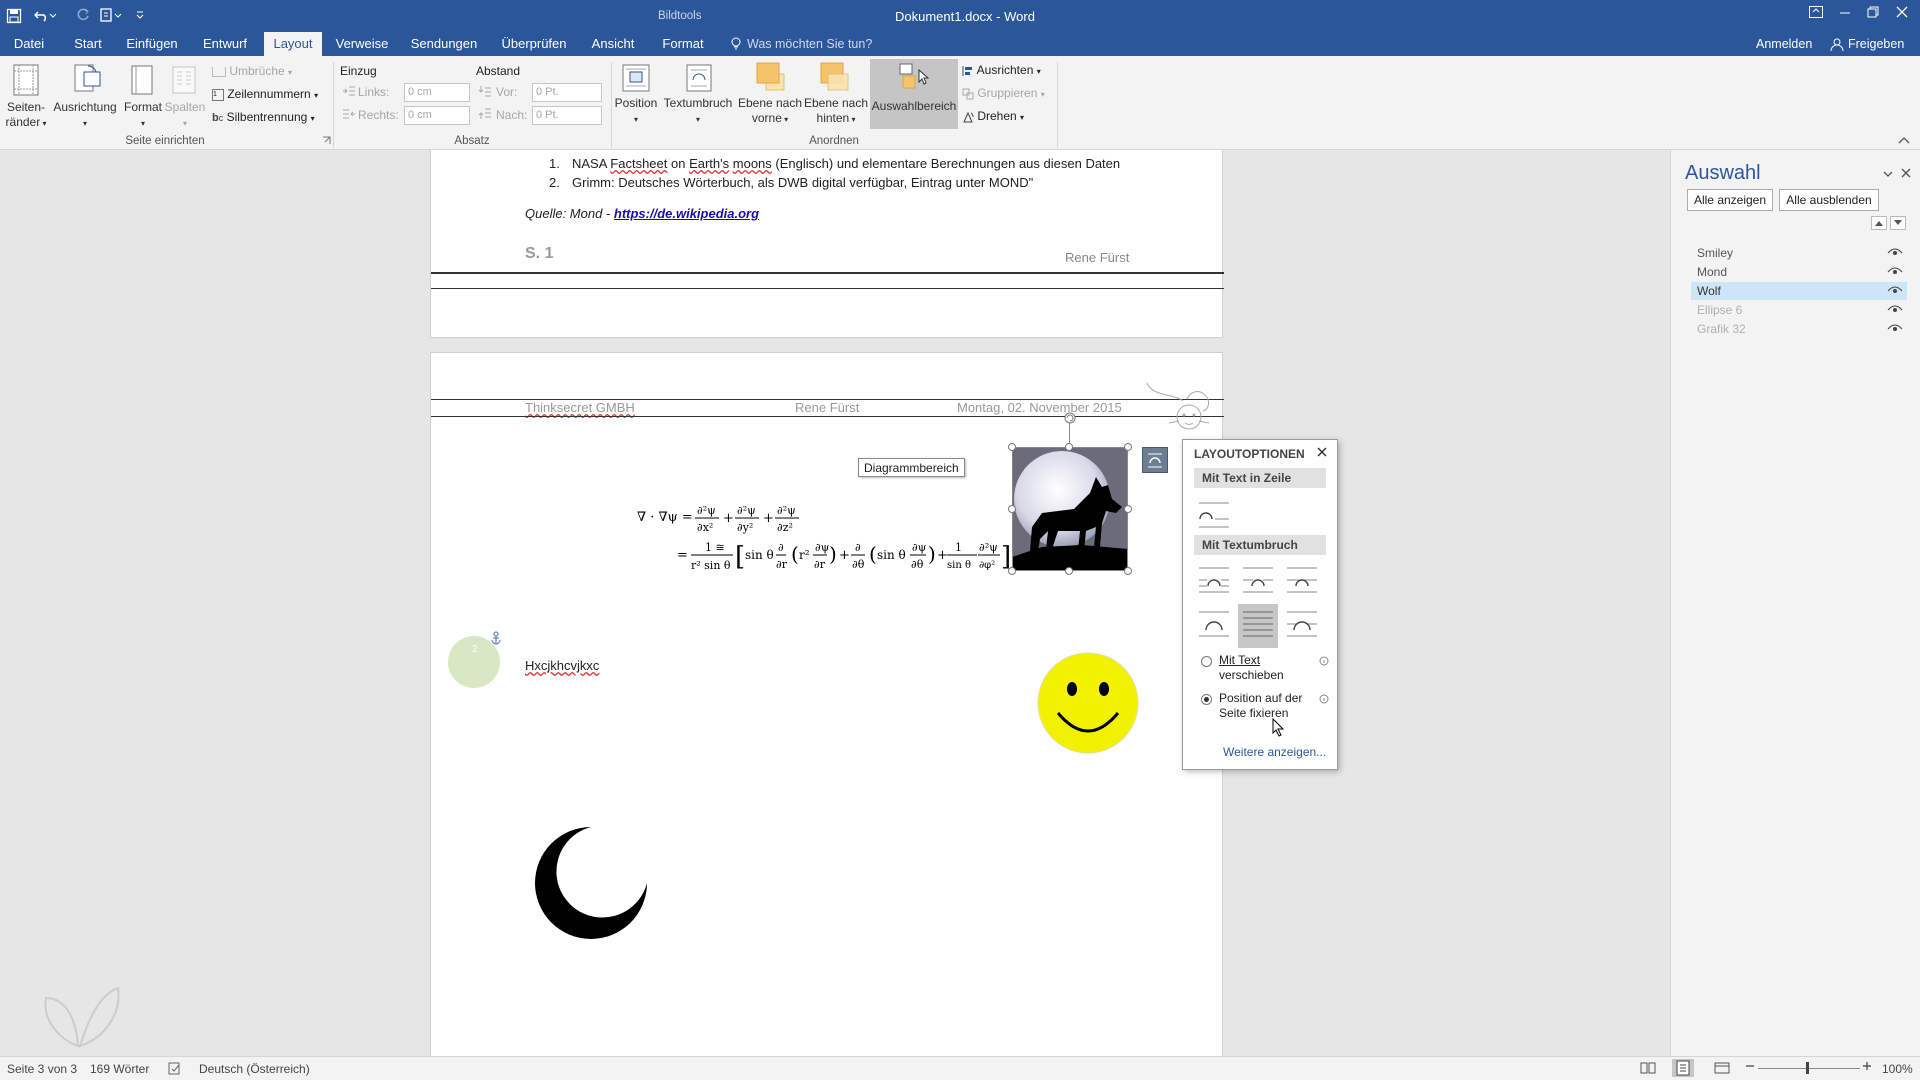 The image size is (1920, 1080). What do you see at coordinates (636, 78) in the screenshot?
I see `position-icon` at bounding box center [636, 78].